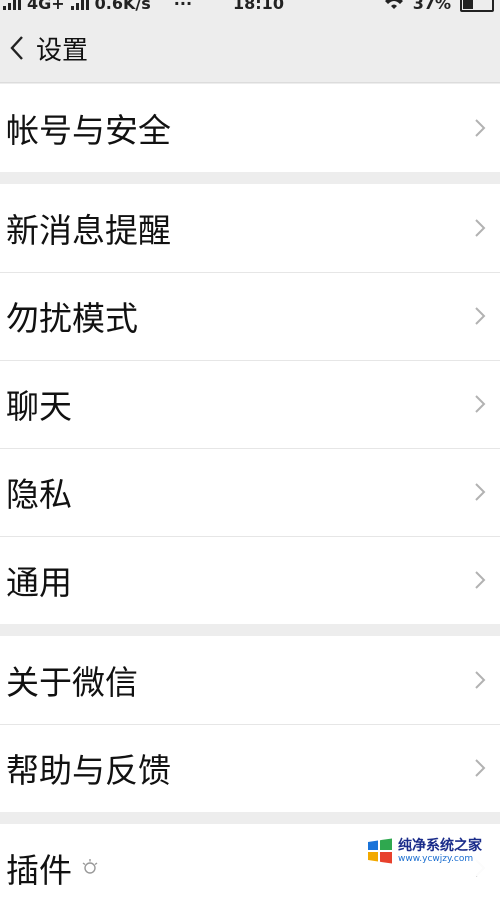  I want to click on settings-item-chat: 聊天, so click(250, 404).